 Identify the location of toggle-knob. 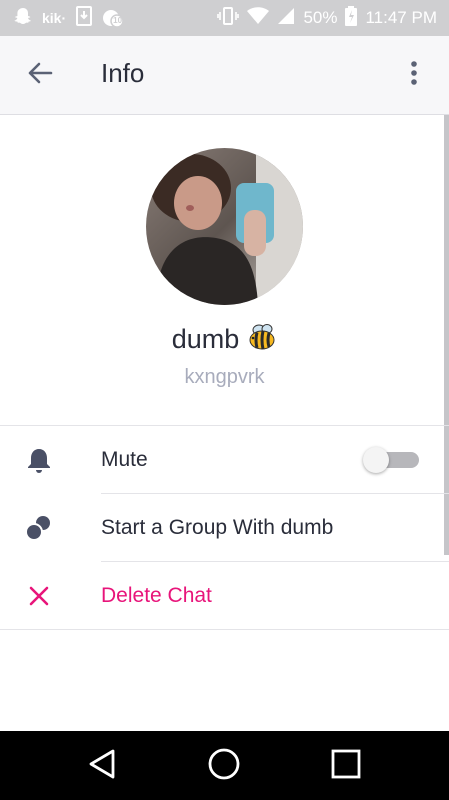
(376, 460).